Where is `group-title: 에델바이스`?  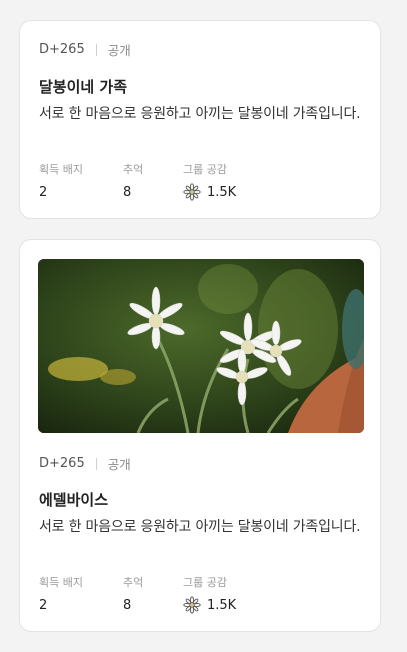
group-title: 에델바이스 is located at coordinates (74, 500).